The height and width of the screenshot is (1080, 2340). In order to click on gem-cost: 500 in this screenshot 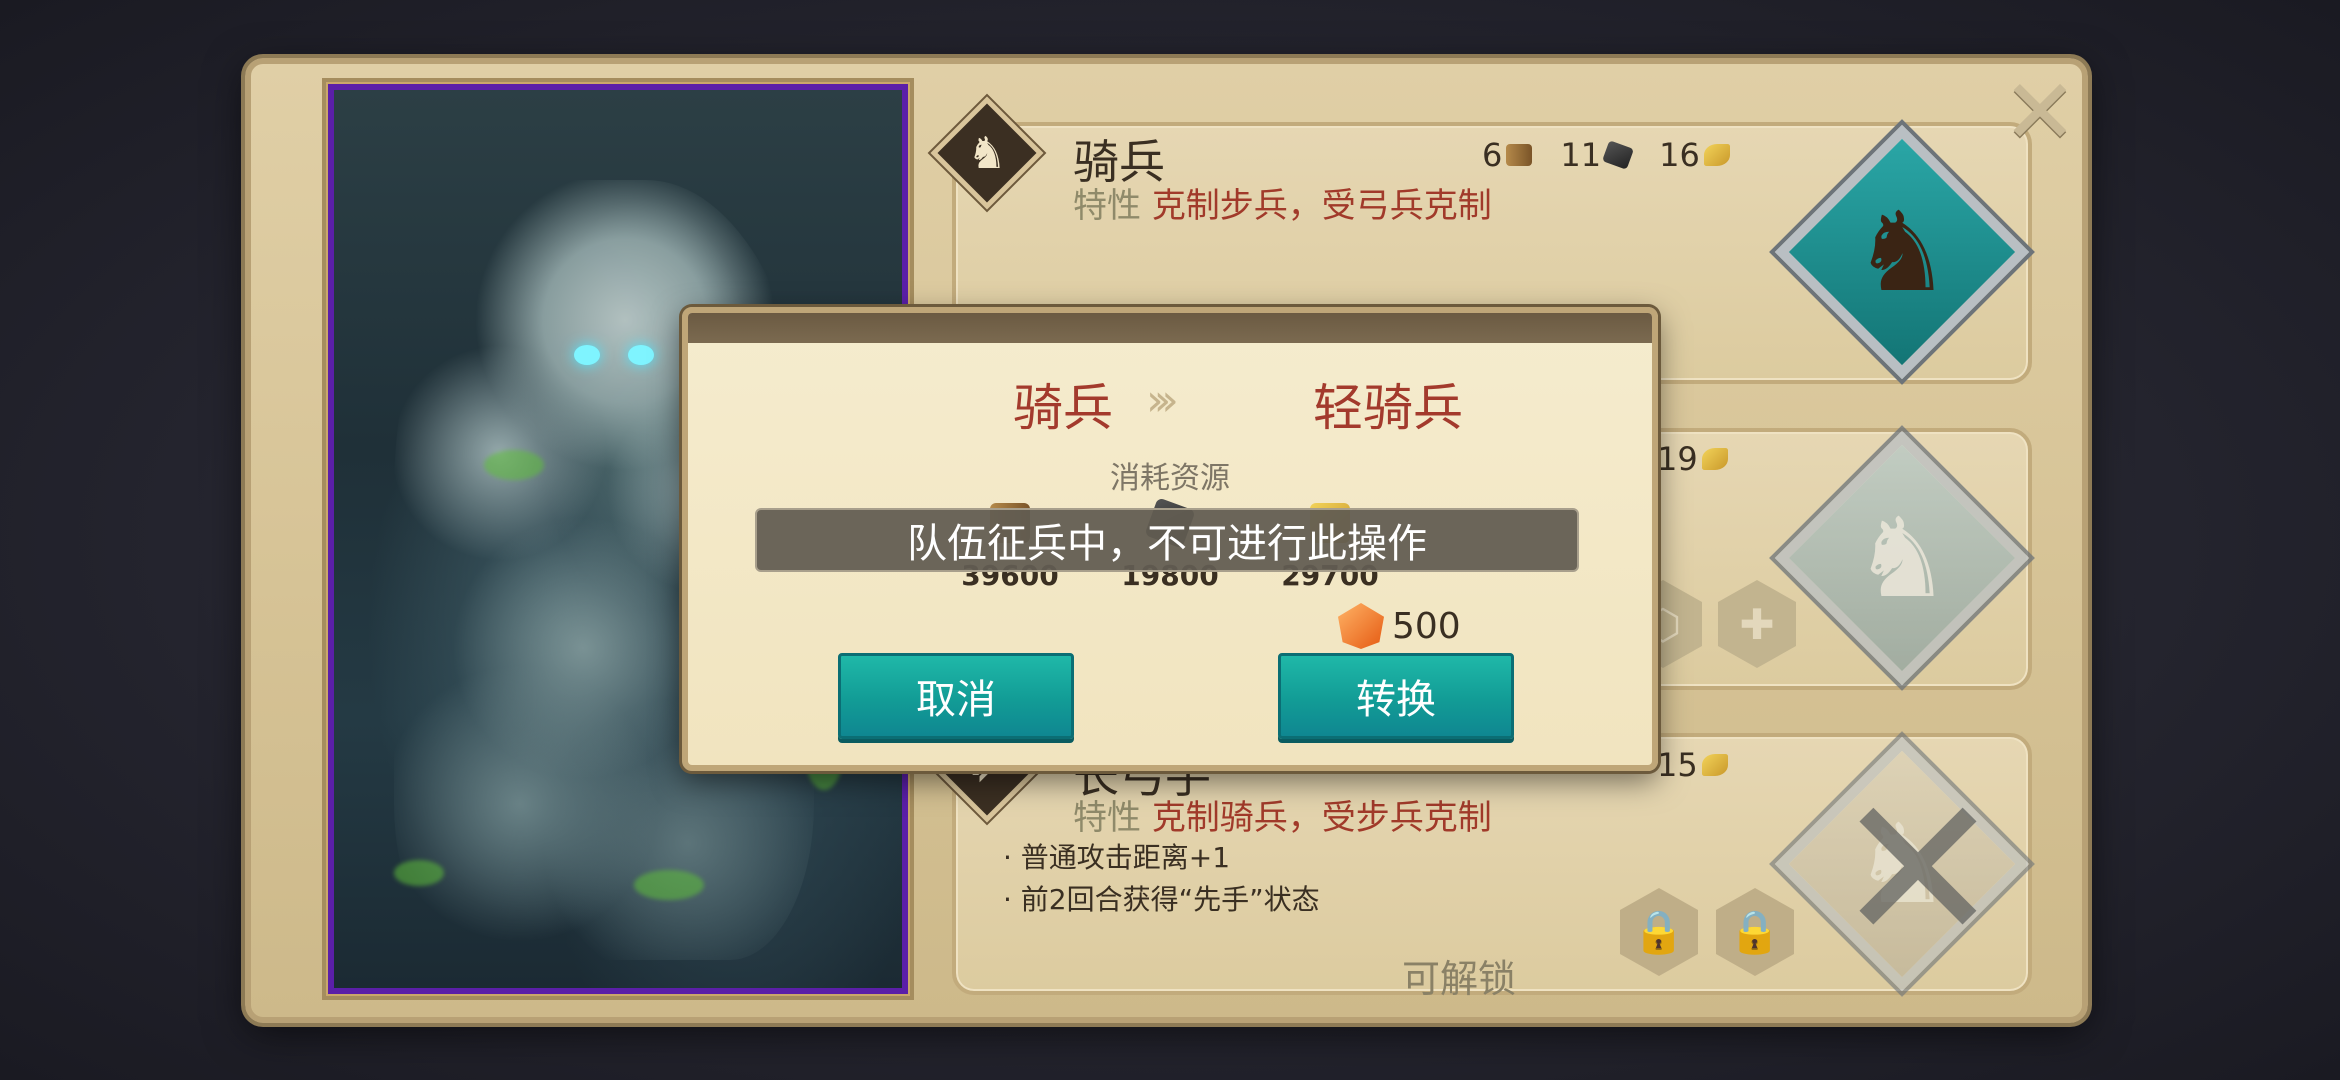, I will do `click(1399, 626)`.